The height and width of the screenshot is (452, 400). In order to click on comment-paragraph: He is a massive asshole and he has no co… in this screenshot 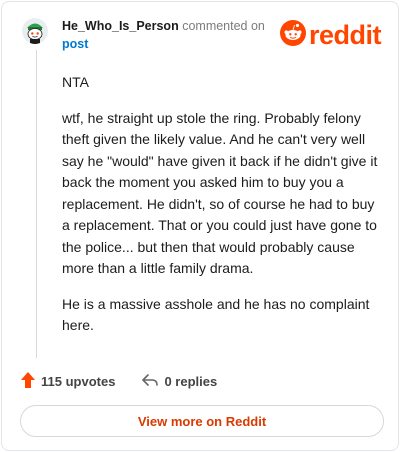, I will do `click(216, 314)`.